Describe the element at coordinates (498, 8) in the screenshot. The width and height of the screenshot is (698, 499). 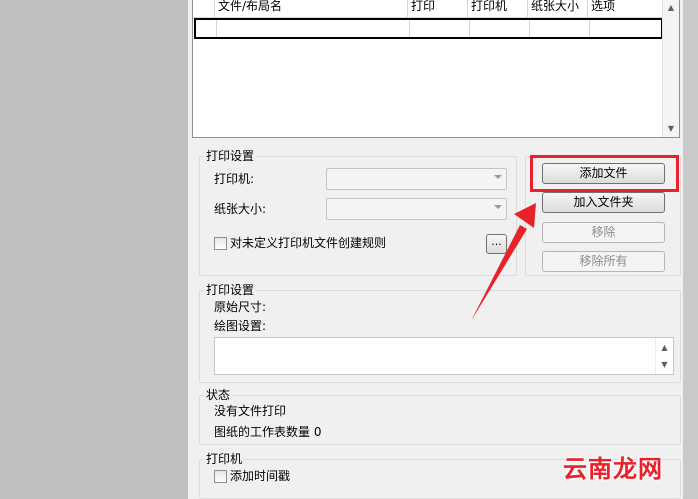
I see `column-header-printer: 打印机` at that location.